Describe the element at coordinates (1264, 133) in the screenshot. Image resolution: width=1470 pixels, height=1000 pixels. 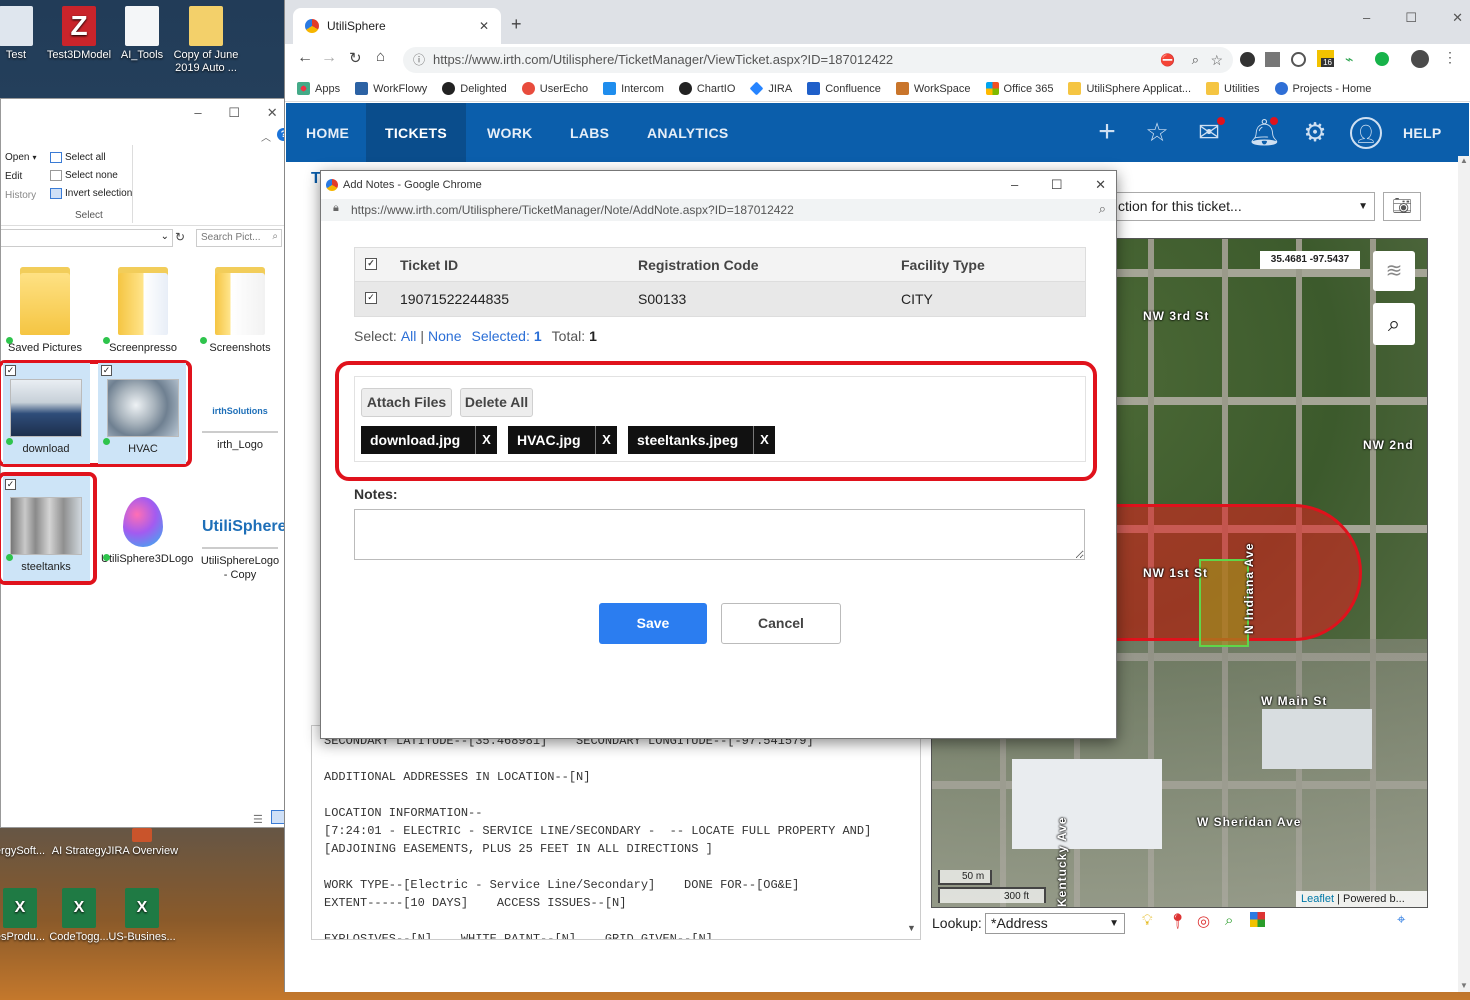
I see `bell-icon: 🔔︎` at that location.